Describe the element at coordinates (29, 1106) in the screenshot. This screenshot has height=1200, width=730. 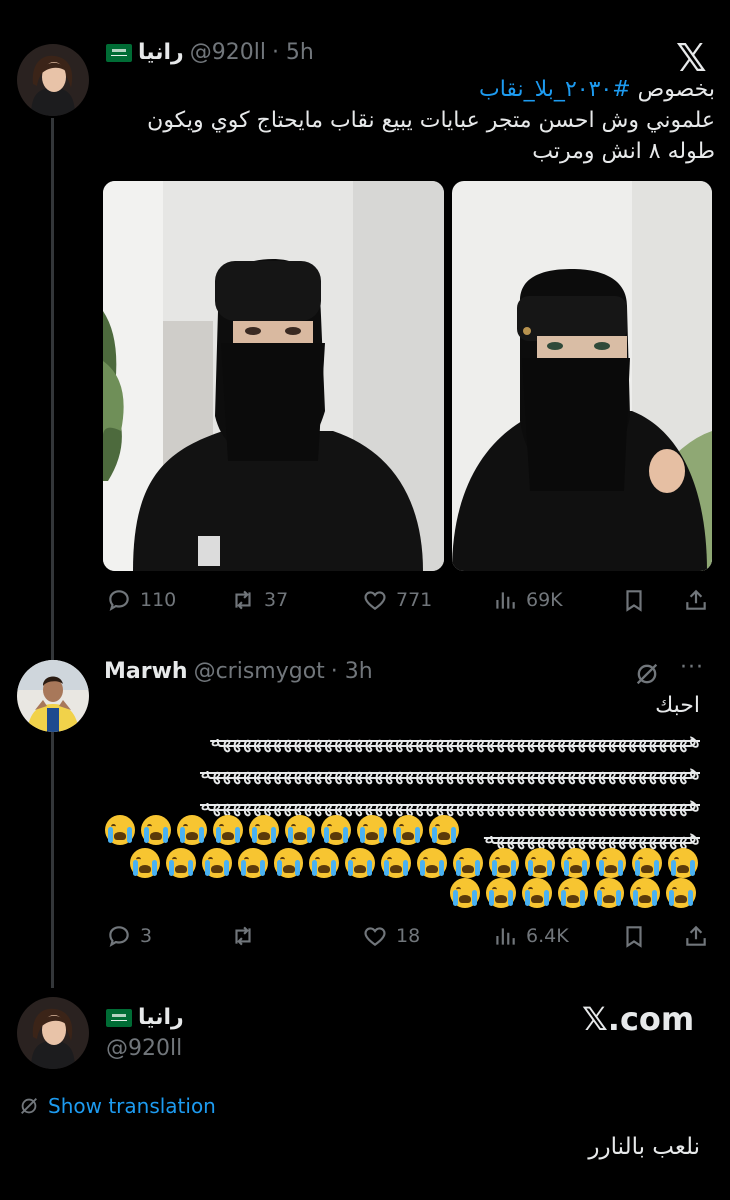
I see `translate-icon` at that location.